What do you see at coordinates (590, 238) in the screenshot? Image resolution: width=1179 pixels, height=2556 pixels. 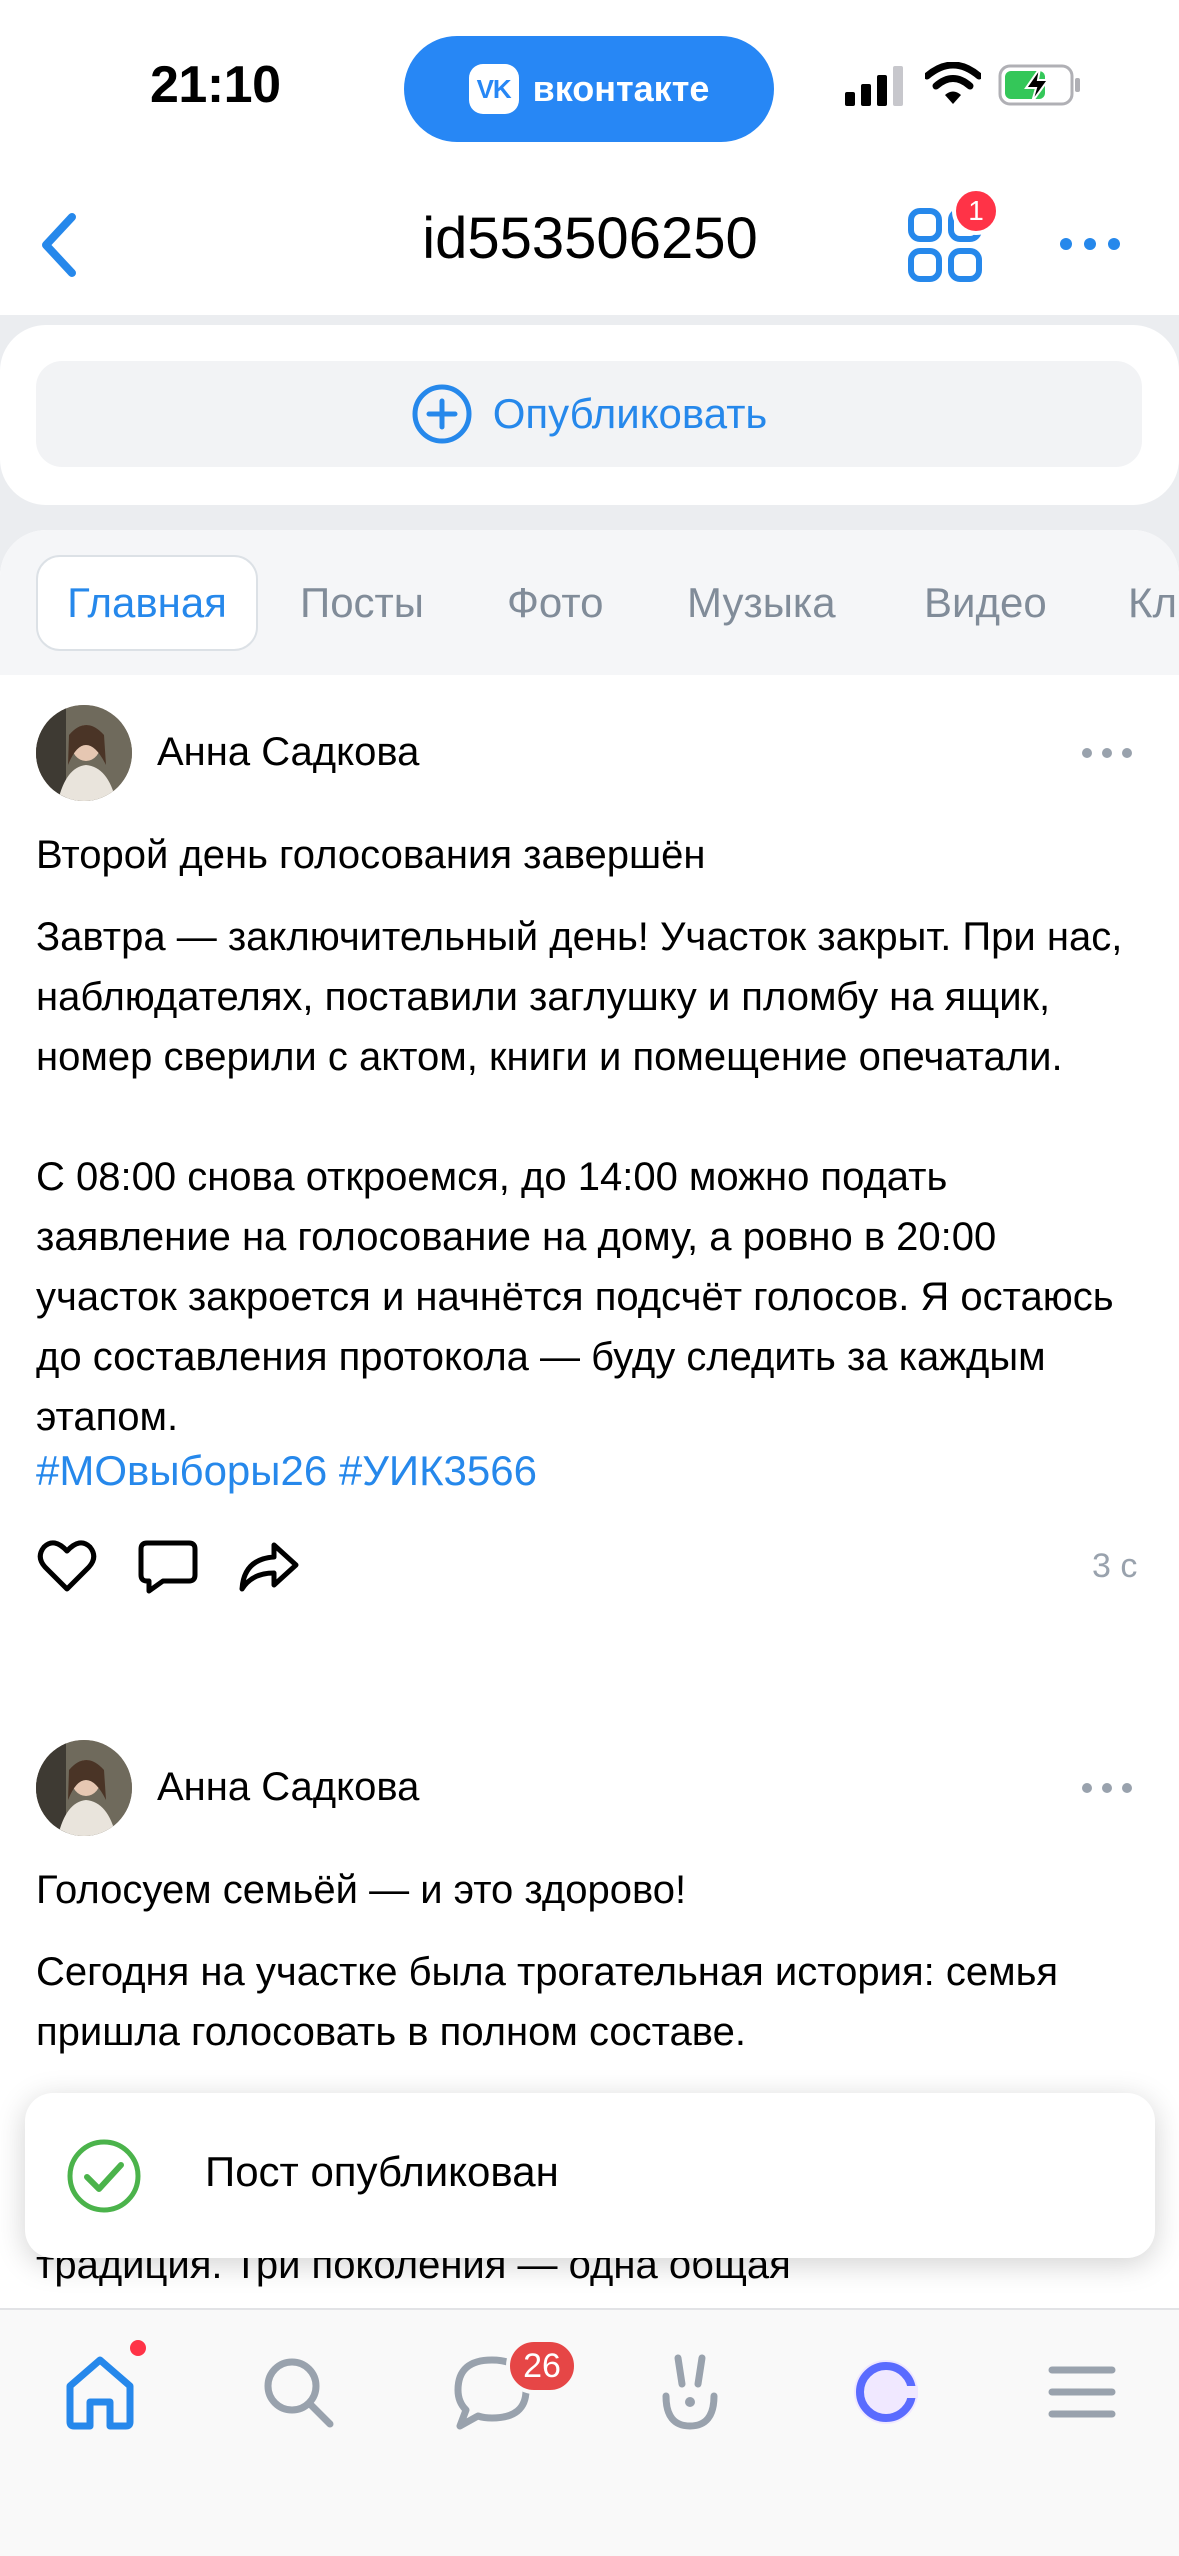 I see `page-title: id553506250` at bounding box center [590, 238].